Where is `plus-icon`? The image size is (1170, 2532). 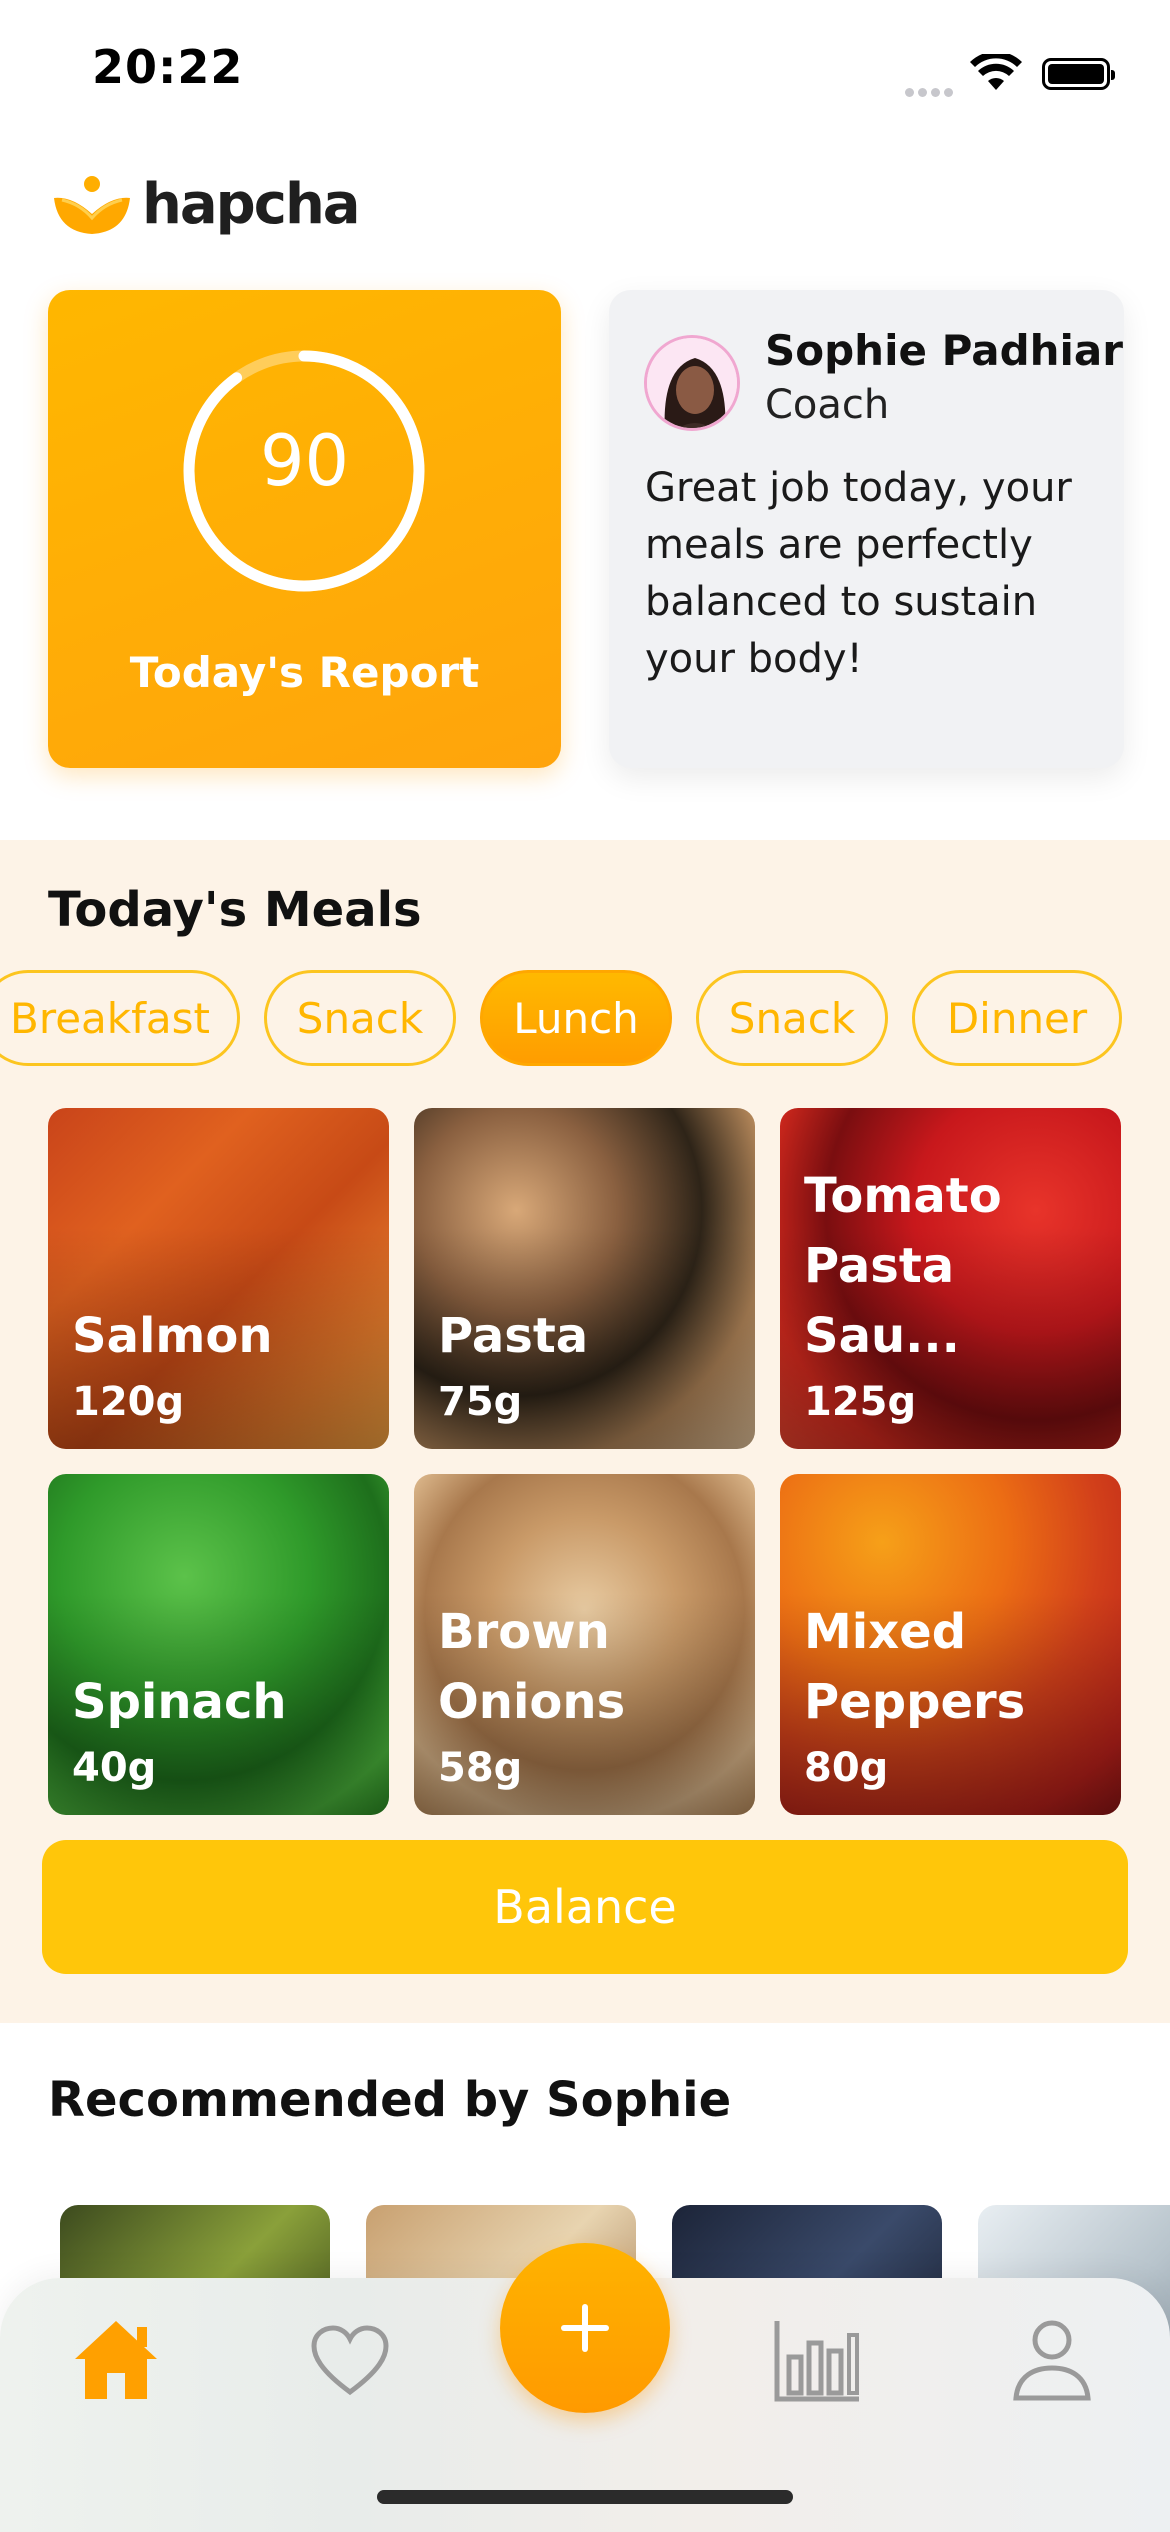
plus-icon is located at coordinates (585, 2328).